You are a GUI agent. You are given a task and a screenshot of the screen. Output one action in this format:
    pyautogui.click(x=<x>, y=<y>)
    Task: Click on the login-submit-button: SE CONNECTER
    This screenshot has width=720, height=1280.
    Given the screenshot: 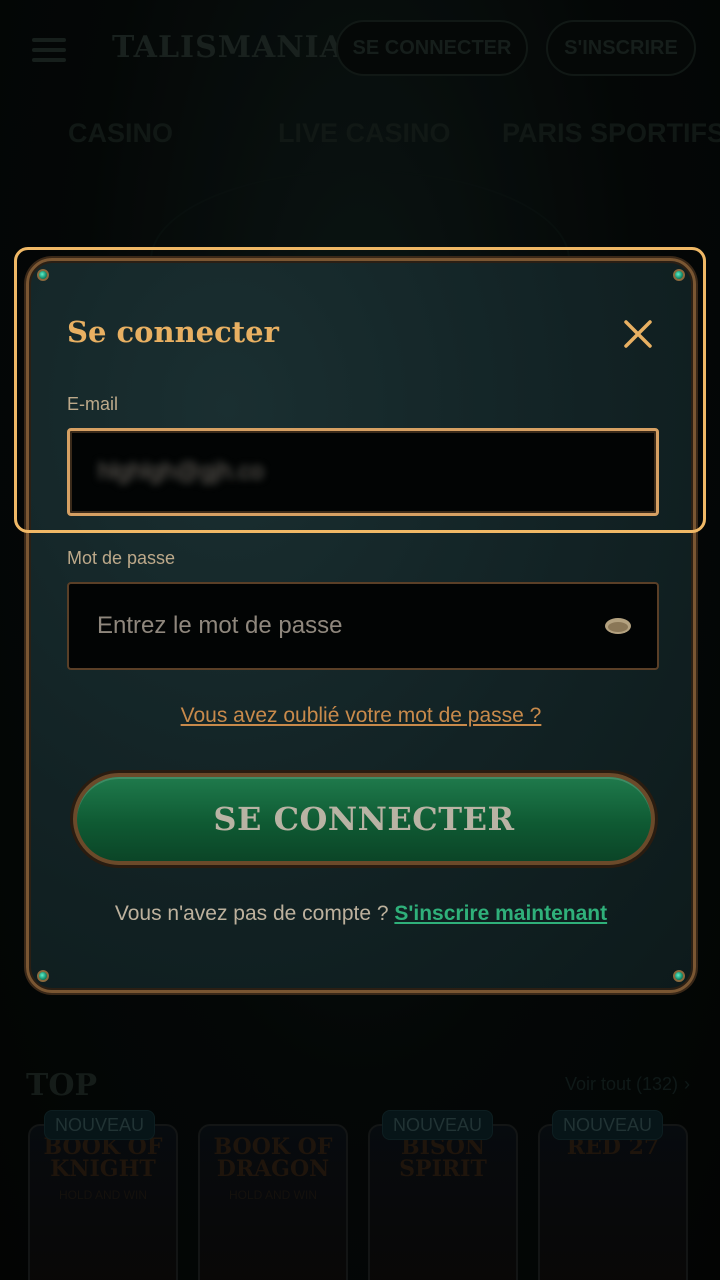 What is the action you would take?
    pyautogui.click(x=364, y=819)
    